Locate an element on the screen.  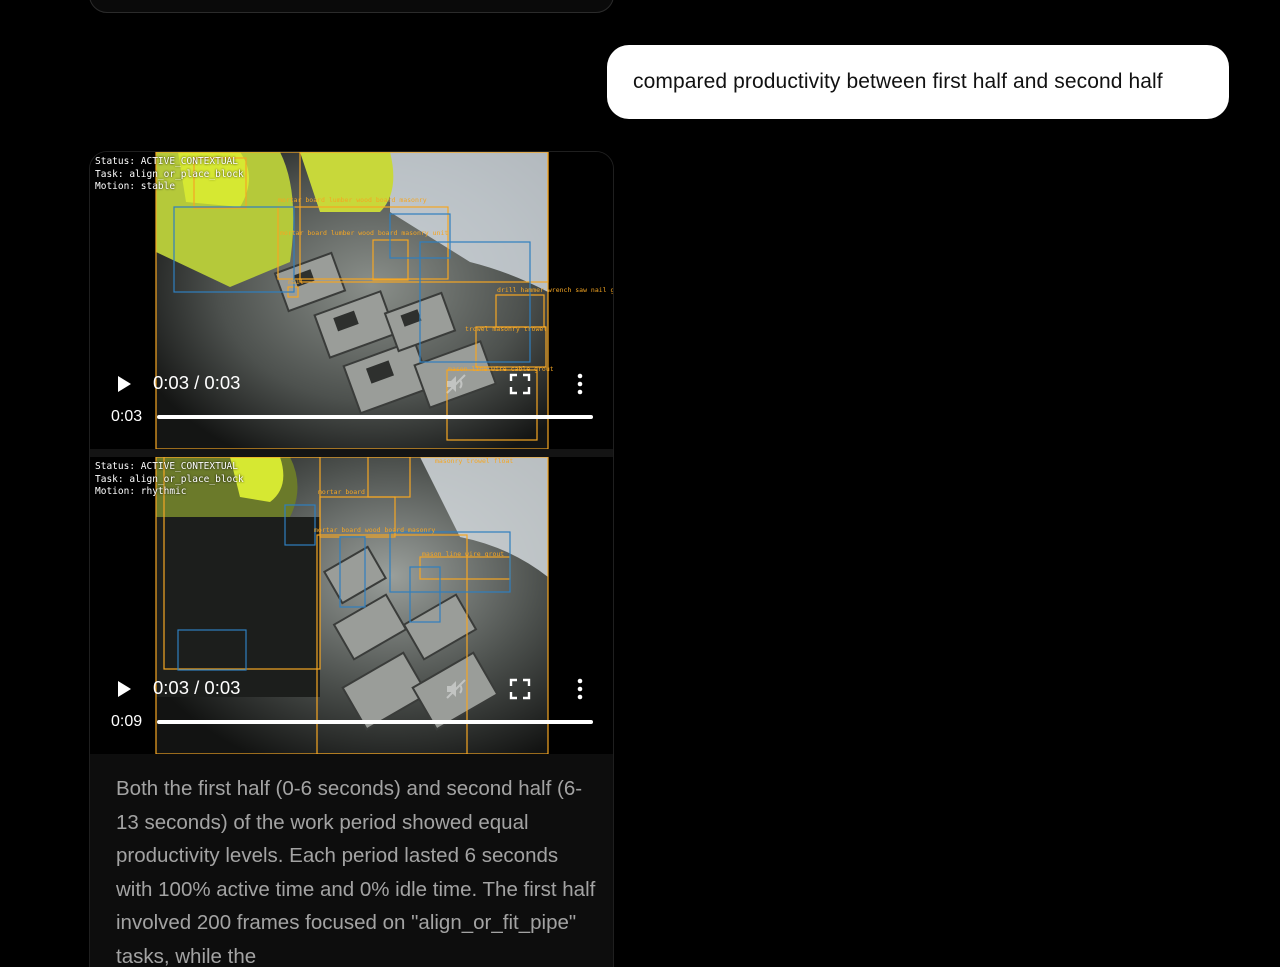
previous-message-card is located at coordinates (351, 6).